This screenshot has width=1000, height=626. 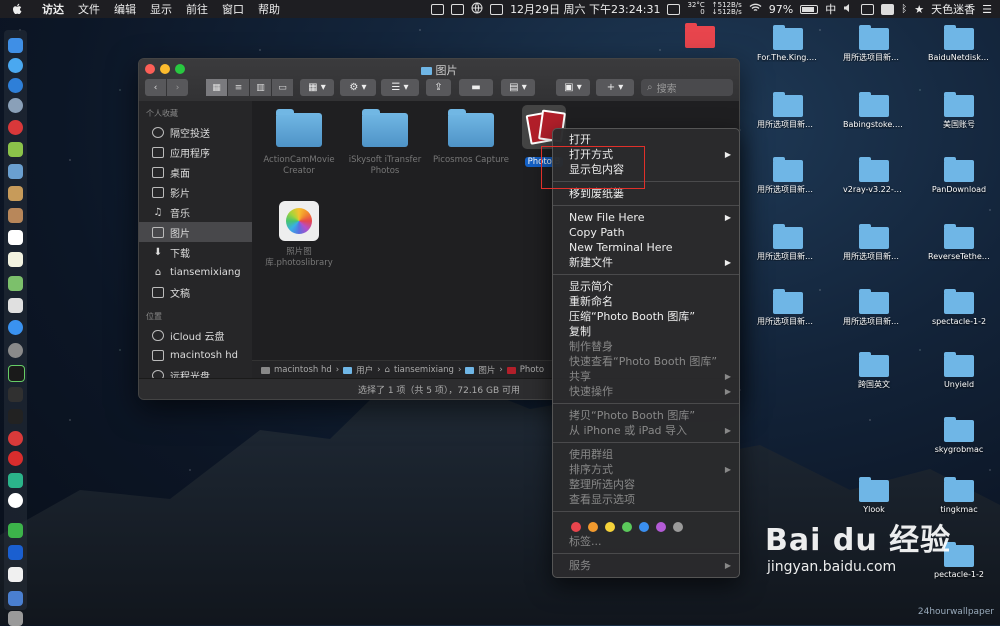 What do you see at coordinates (195, 355) in the screenshot?
I see `sidebar-item-macintosh-hd: macintosh hd` at bounding box center [195, 355].